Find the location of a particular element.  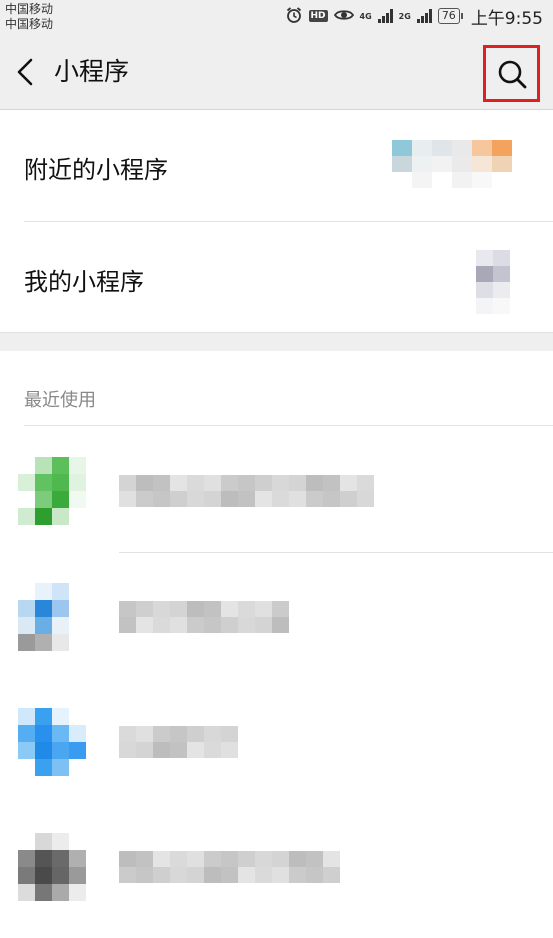

nearby-mini-programs-row: 附近的小程序 is located at coordinates (276, 165).